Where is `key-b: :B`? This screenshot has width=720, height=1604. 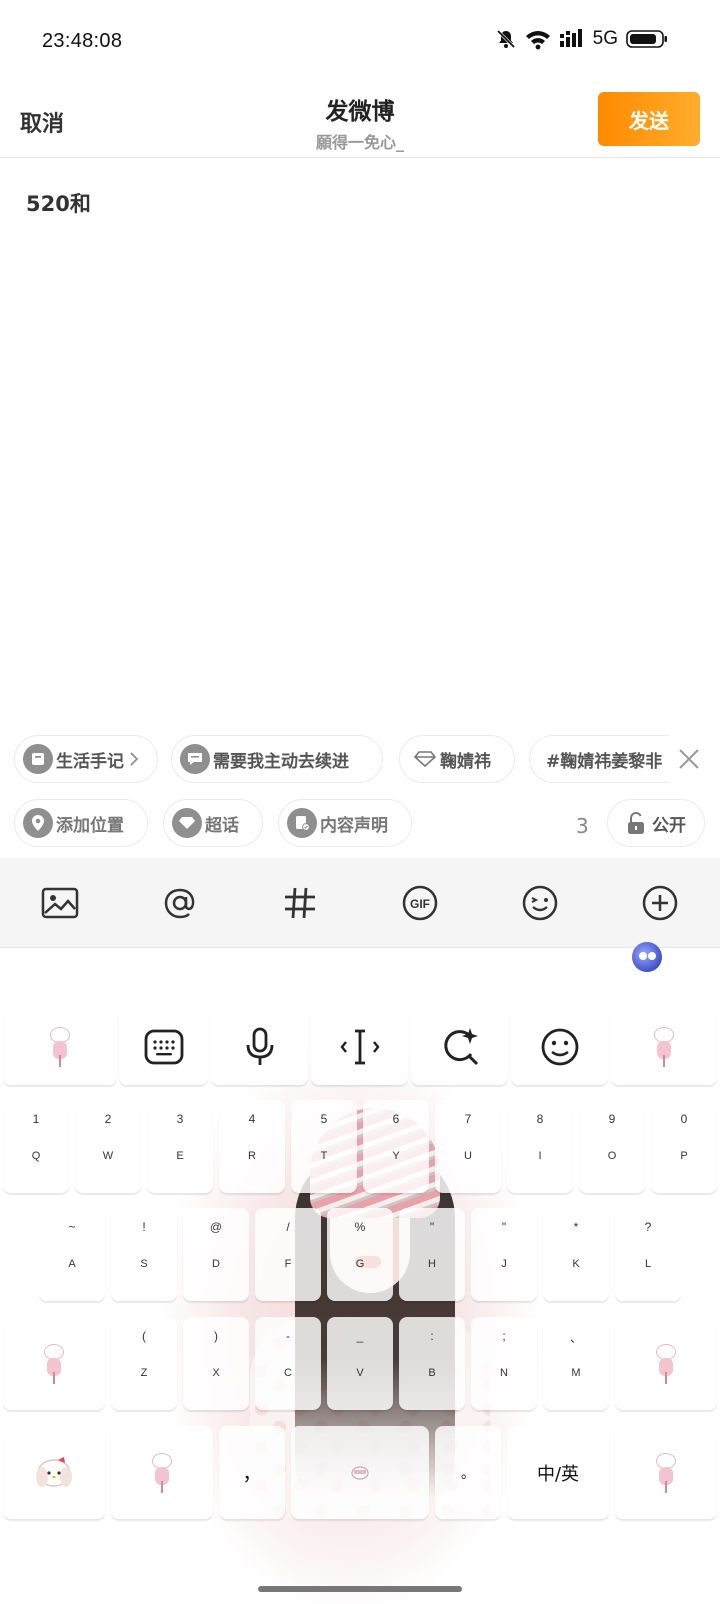 key-b: :B is located at coordinates (432, 1363).